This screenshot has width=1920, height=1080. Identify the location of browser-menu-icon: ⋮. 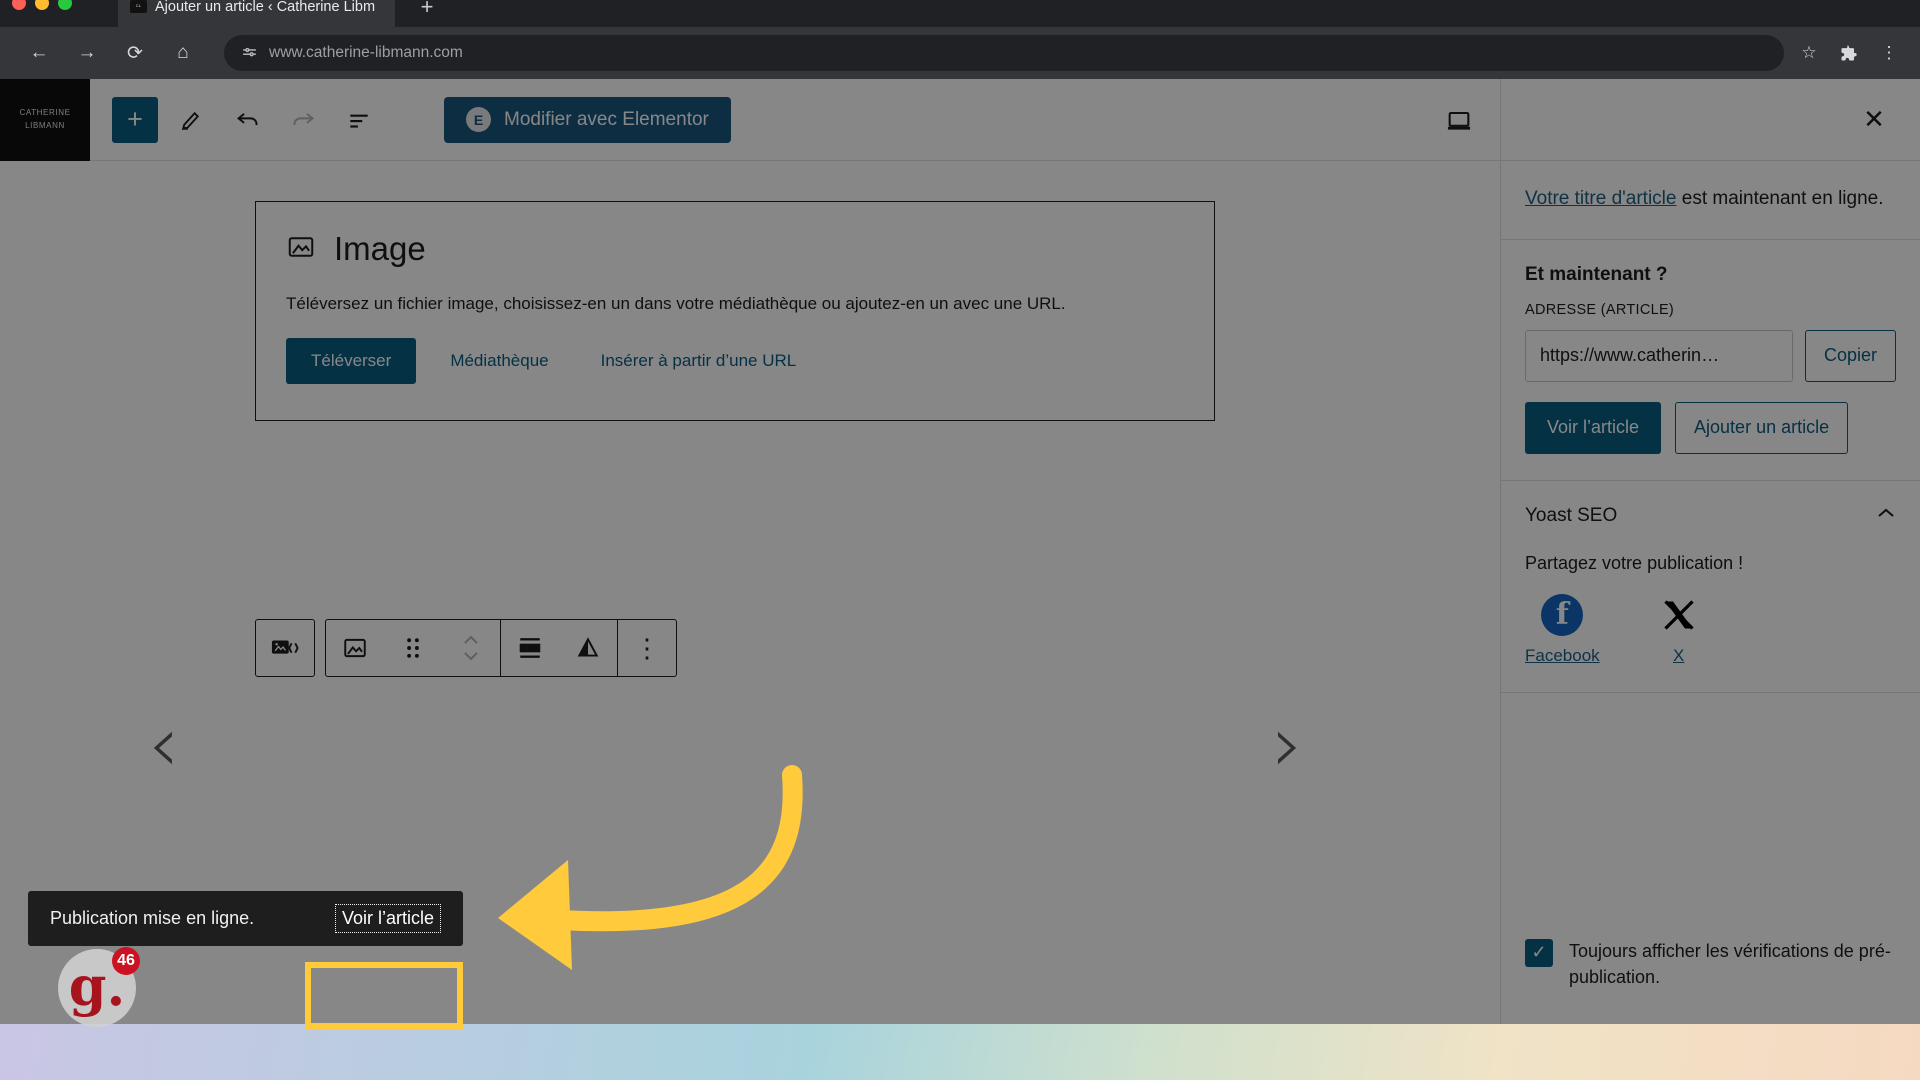
(1889, 53).